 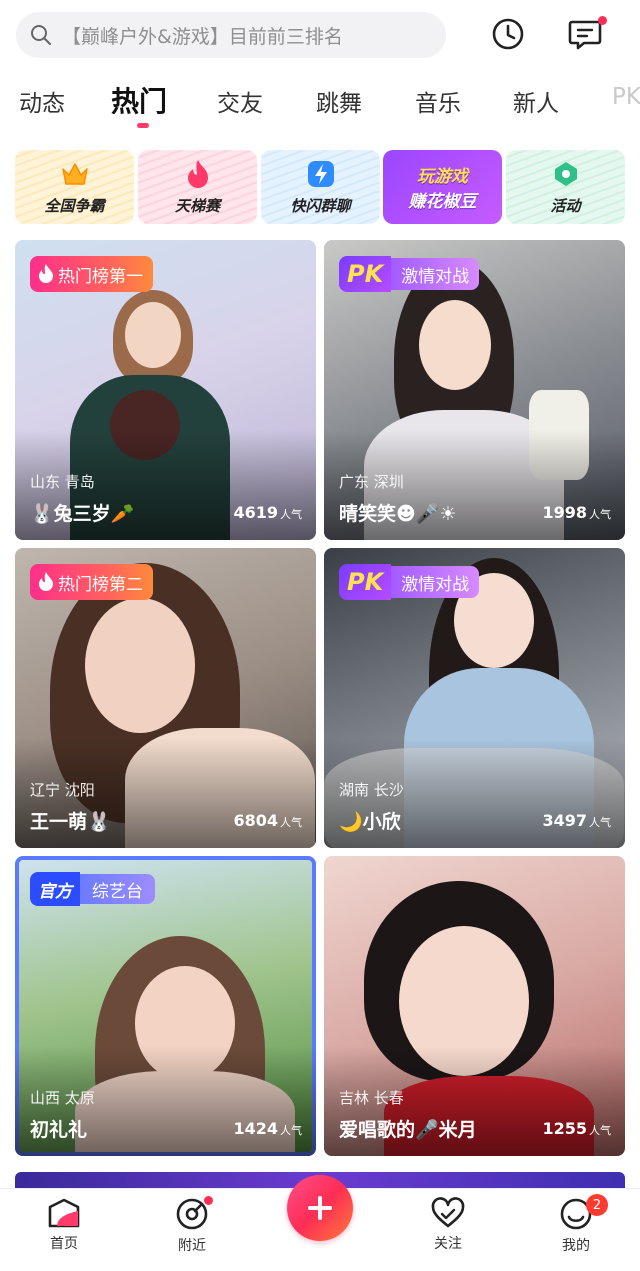 What do you see at coordinates (438, 101) in the screenshot?
I see `tab-yinyue: 音乐` at bounding box center [438, 101].